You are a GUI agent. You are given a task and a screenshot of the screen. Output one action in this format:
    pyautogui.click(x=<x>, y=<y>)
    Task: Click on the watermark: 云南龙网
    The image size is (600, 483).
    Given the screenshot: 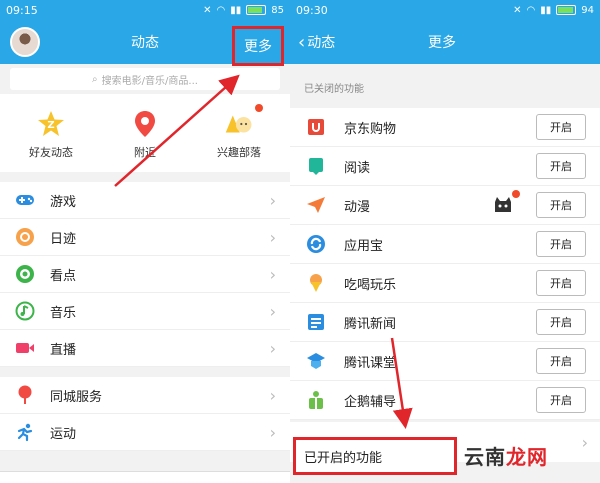 What is the action you would take?
    pyautogui.click(x=506, y=455)
    